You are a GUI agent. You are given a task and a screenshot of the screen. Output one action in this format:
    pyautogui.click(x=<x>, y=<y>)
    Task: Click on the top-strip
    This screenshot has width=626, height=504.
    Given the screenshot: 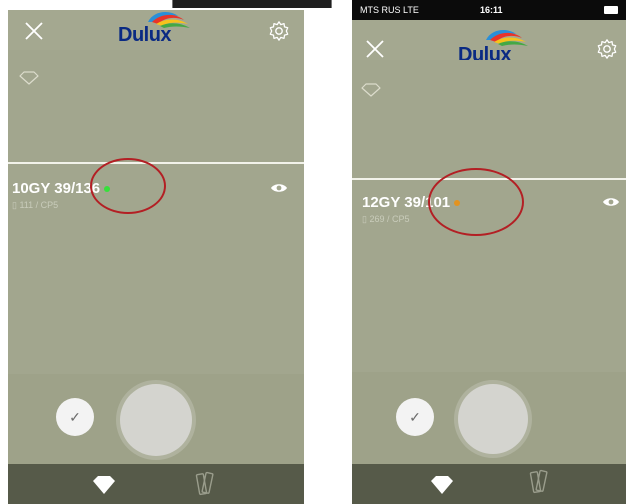 What is the action you would take?
    pyautogui.click(x=252, y=4)
    